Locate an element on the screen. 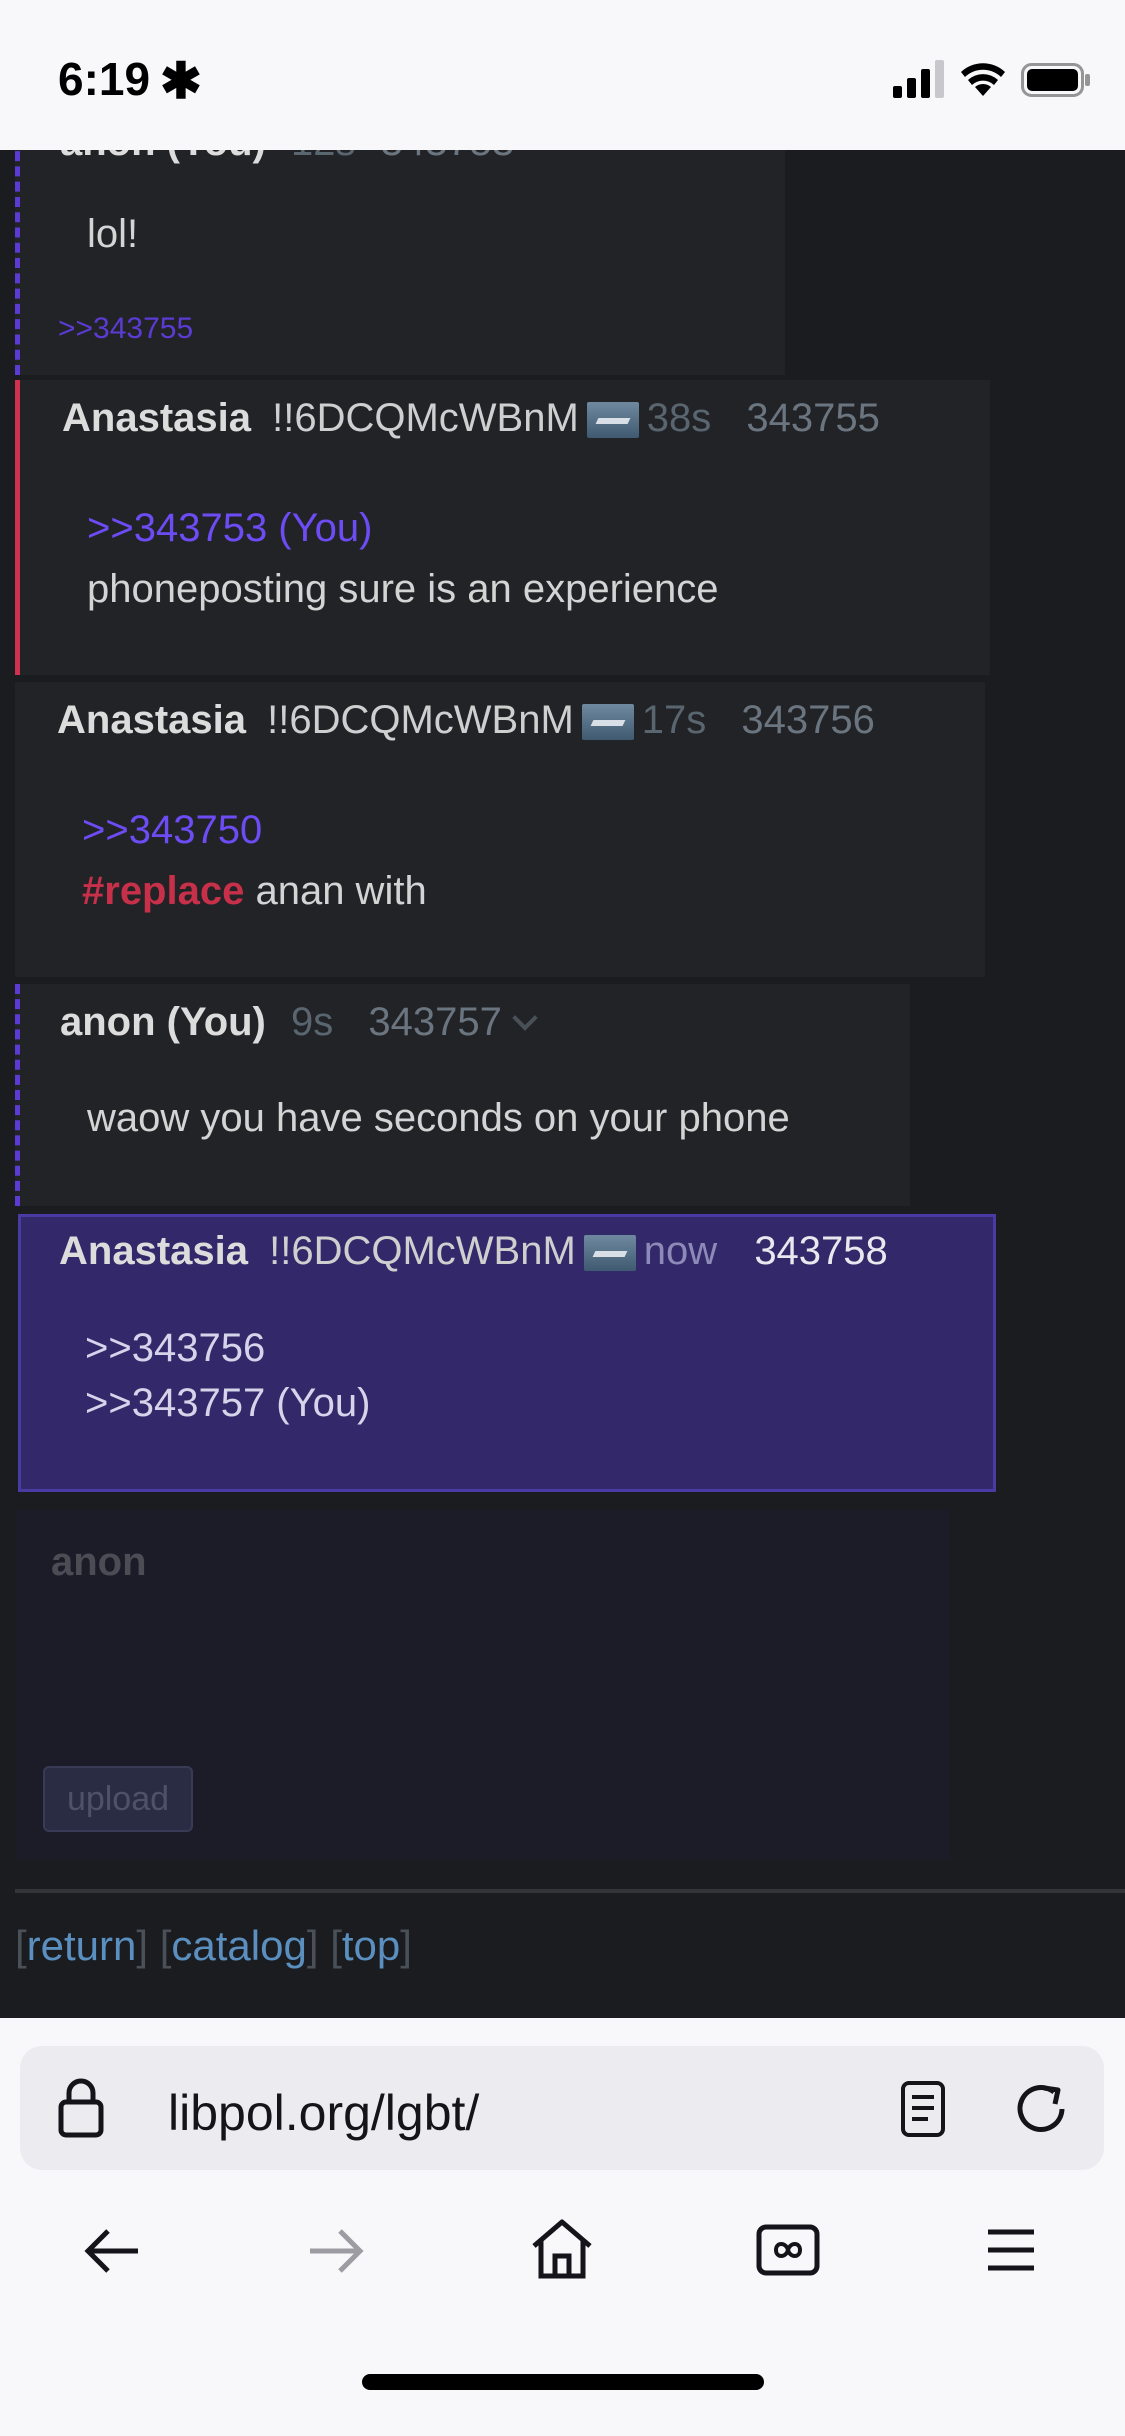 The height and width of the screenshot is (2436, 1125). quote-link: >>343756 is located at coordinates (175, 1348).